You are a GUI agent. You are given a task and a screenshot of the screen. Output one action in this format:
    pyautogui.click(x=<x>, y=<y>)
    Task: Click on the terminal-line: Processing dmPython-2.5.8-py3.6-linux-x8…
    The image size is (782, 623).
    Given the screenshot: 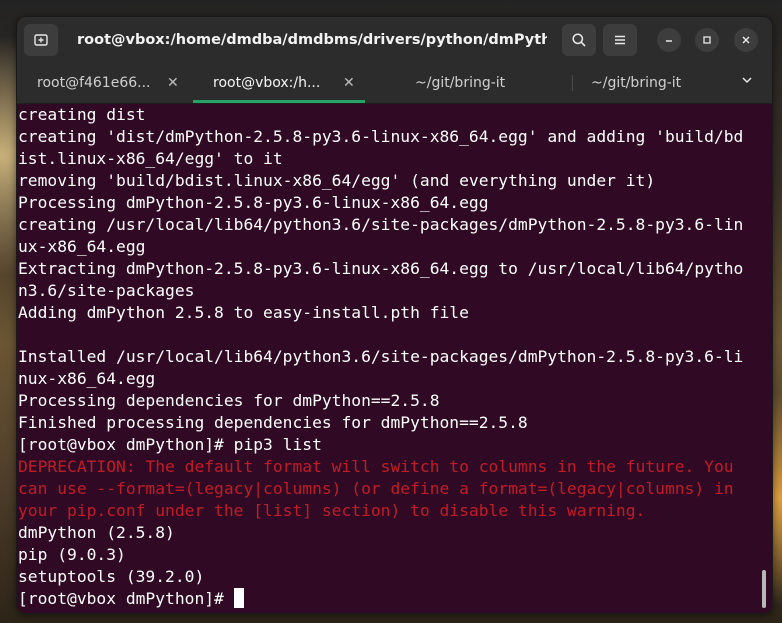 What is the action you would take?
    pyautogui.click(x=253, y=202)
    